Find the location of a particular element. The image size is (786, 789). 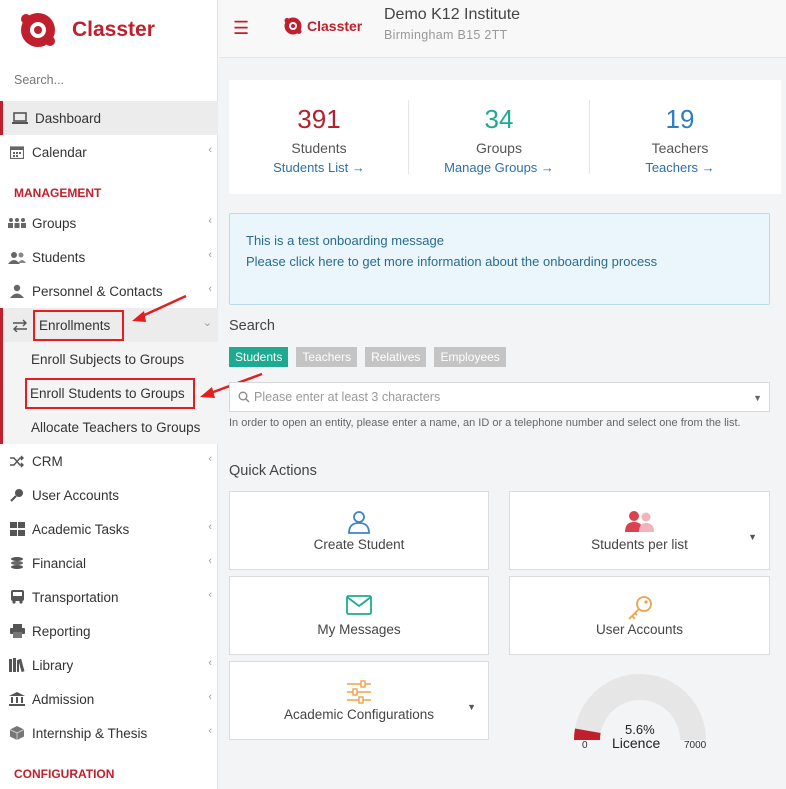

envelope-icon is located at coordinates (359, 605).